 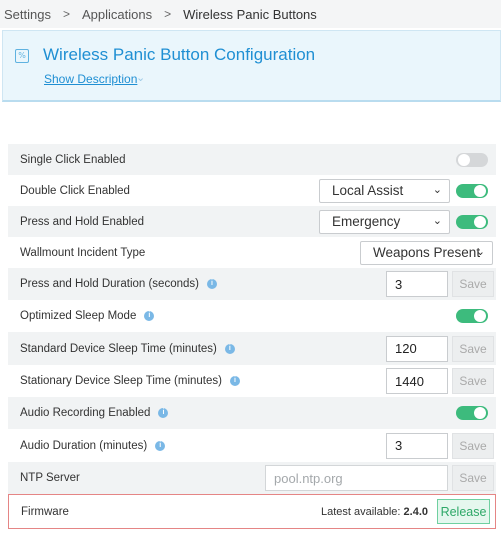 What do you see at coordinates (366, 221) in the screenshot?
I see `select-value: Emergency` at bounding box center [366, 221].